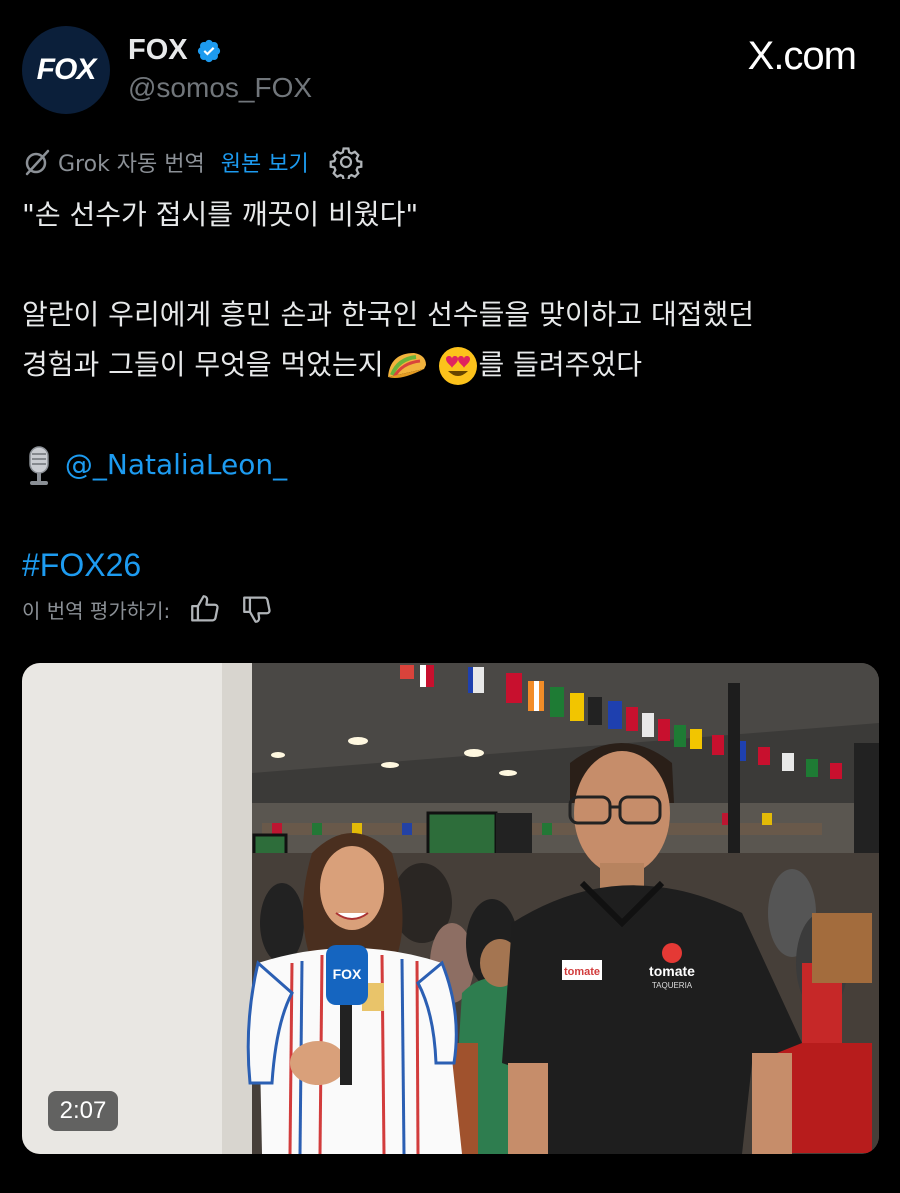  I want to click on microphone-emoji, so click(39, 465).